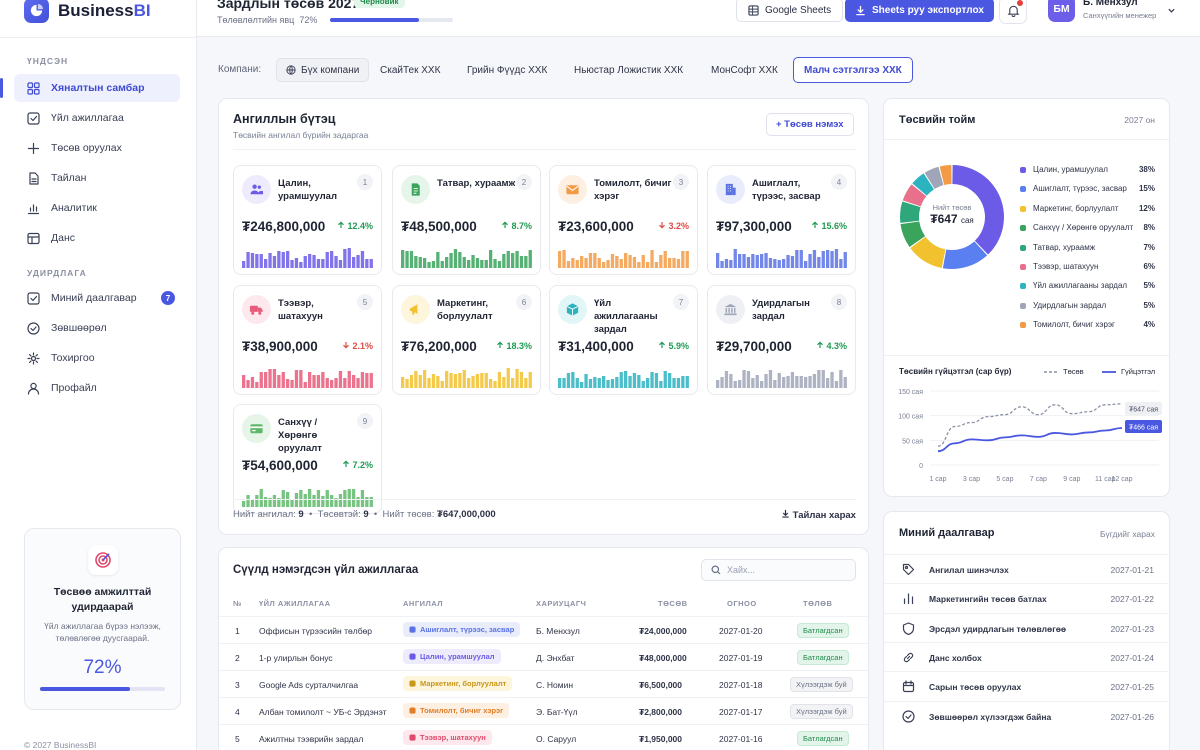  I want to click on task-item: Ангилал шинэчлэх 2027-01-21, so click(1026, 568).